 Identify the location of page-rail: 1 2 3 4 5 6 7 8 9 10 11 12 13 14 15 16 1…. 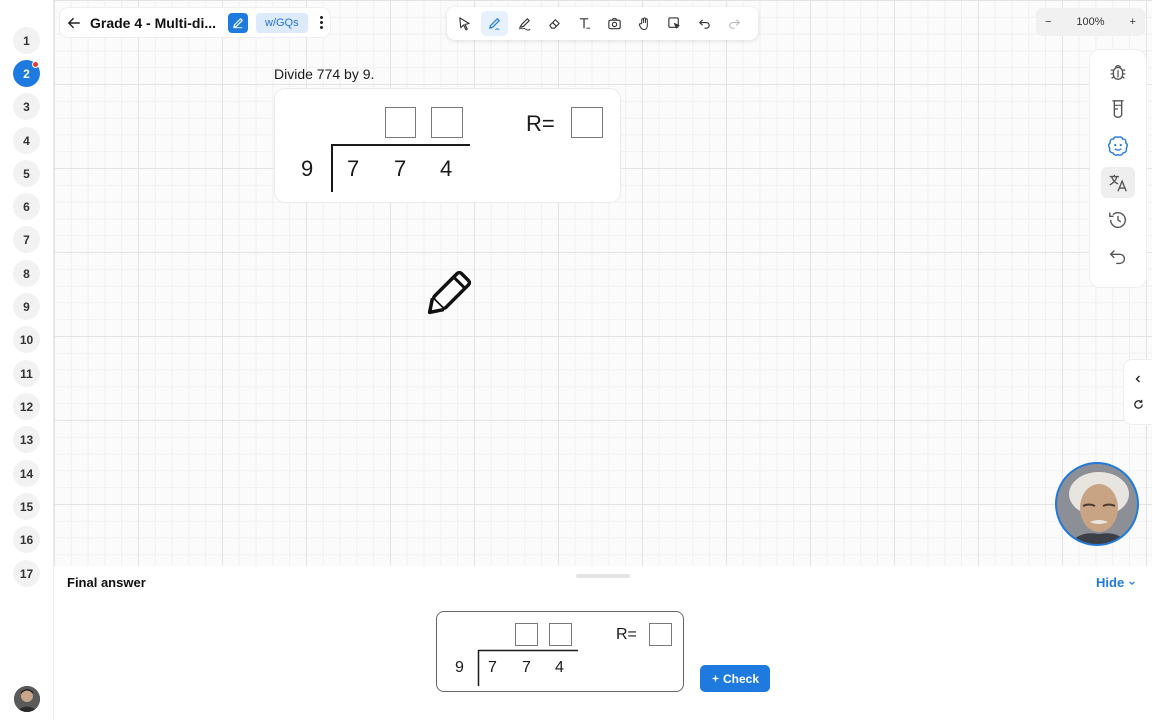
(27, 360).